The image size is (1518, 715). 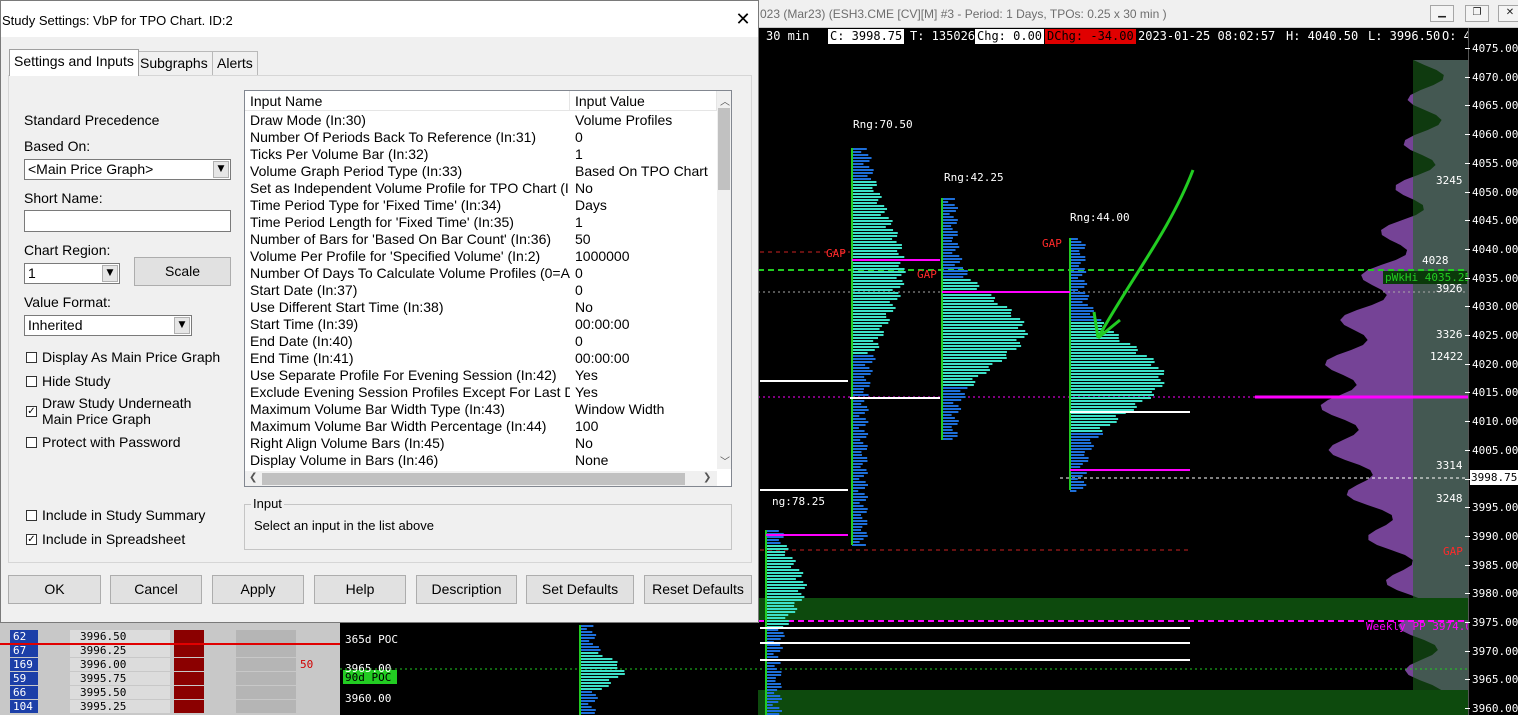 I want to click on close-icon: ✕, so click(x=743, y=20).